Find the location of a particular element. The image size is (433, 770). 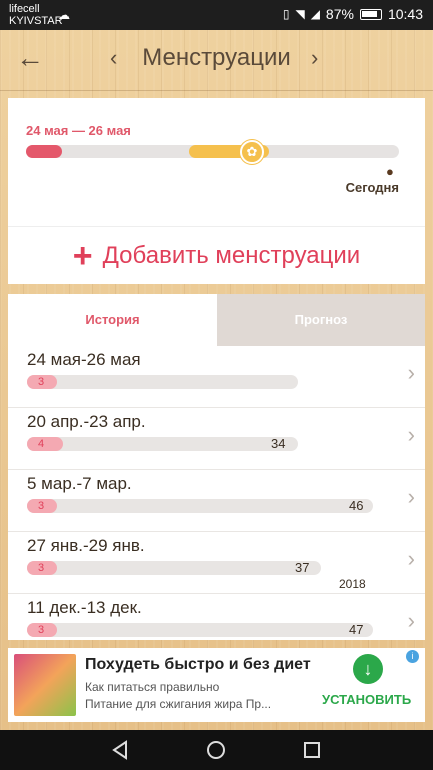

history-date: 20 апр.-23 апр. is located at coordinates (86, 421).